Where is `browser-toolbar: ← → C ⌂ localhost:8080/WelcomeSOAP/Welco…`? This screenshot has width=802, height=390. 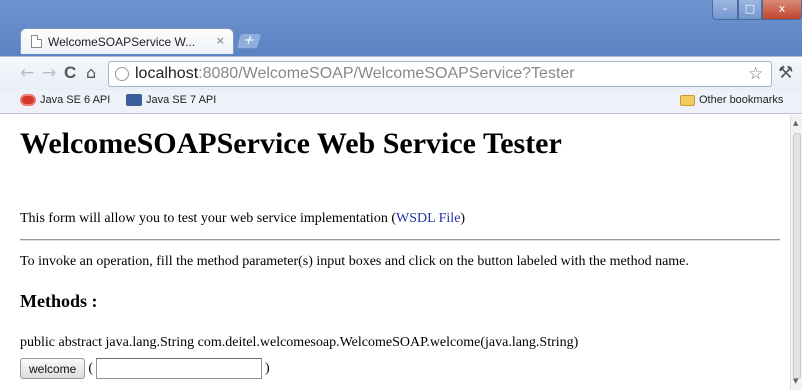
browser-toolbar: ← → C ⌂ localhost:8080/WelcomeSOAP/Welco… is located at coordinates (401, 73).